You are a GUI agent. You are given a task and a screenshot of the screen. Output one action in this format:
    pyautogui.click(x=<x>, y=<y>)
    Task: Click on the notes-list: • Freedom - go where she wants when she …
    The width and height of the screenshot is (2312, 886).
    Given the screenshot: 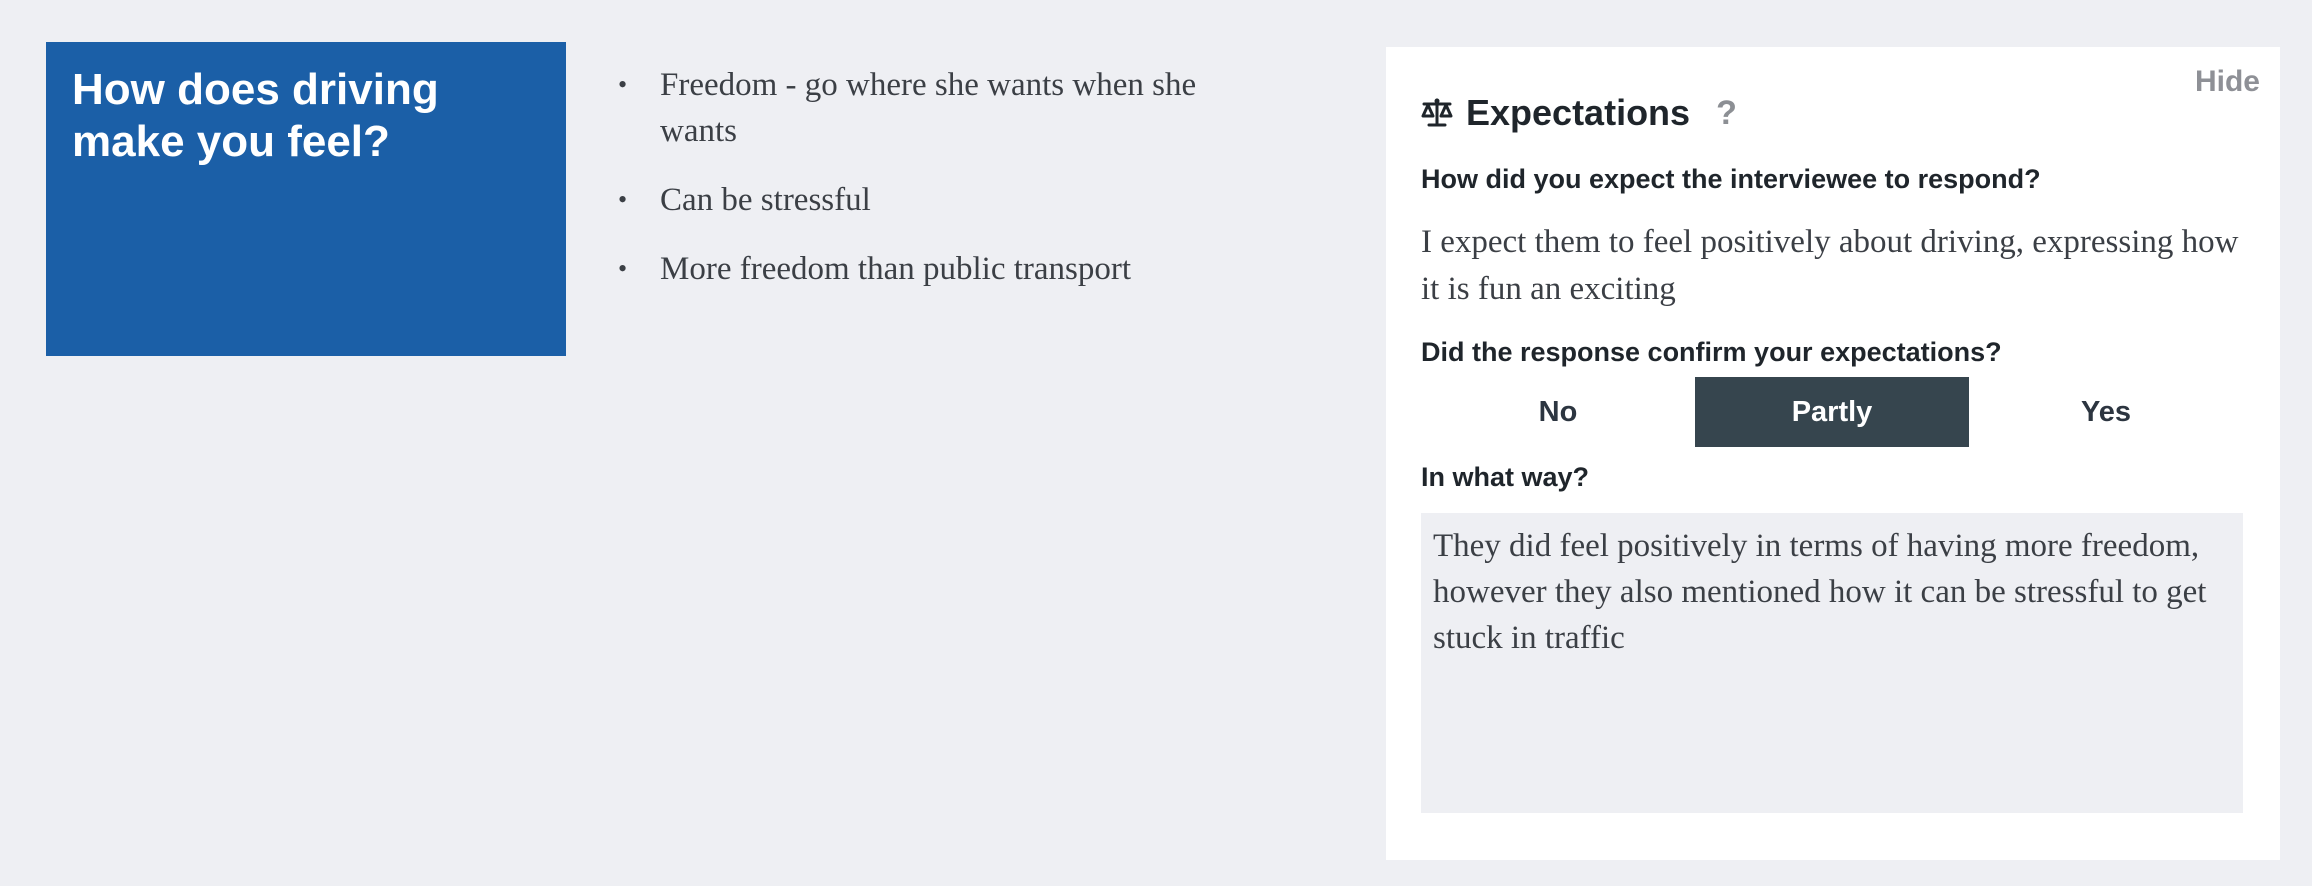 What is the action you would take?
    pyautogui.click(x=922, y=188)
    